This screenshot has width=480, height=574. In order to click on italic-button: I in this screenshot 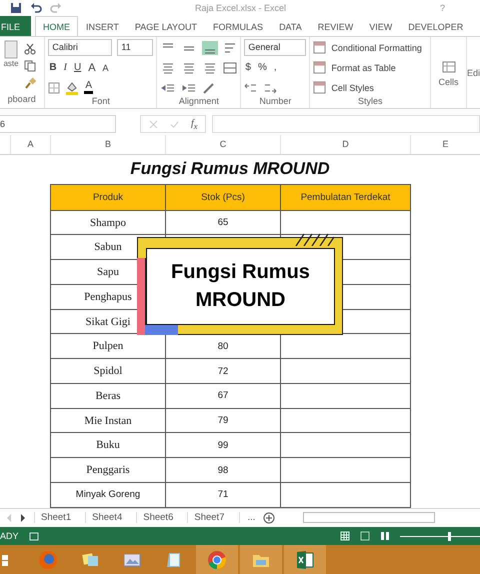, I will do `click(65, 68)`.